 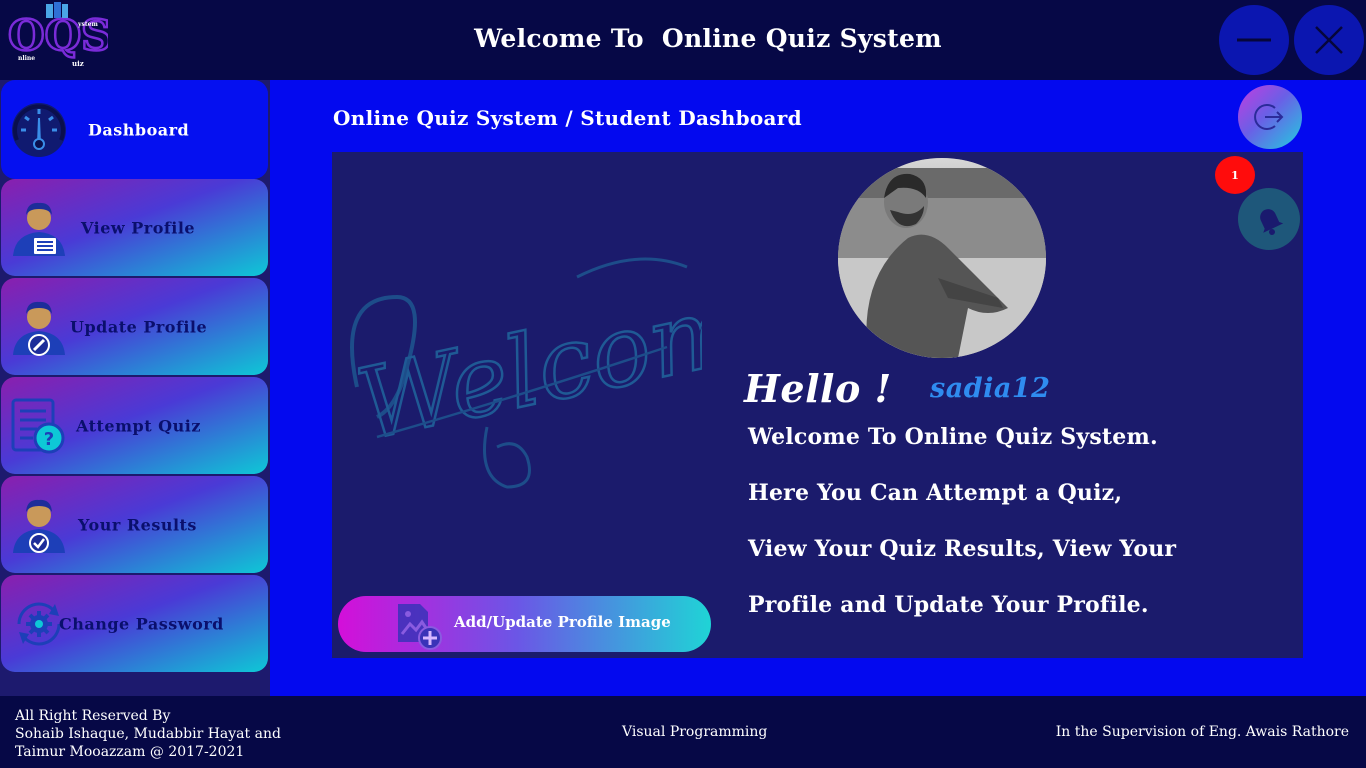 I want to click on add-update-profile-image-button: Add/Update Profile Image, so click(x=524, y=624).